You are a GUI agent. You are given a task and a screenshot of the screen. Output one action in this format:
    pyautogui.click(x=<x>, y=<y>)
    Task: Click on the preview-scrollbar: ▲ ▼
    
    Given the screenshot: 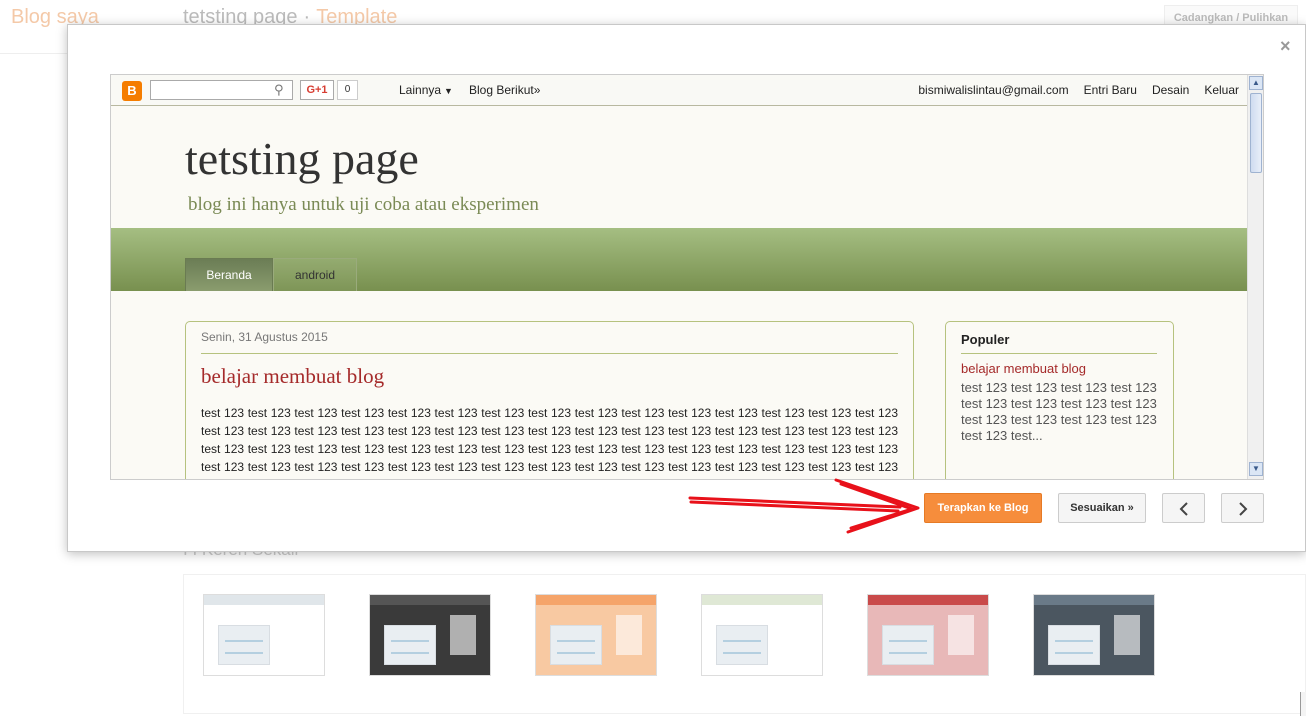 What is the action you would take?
    pyautogui.click(x=1255, y=277)
    